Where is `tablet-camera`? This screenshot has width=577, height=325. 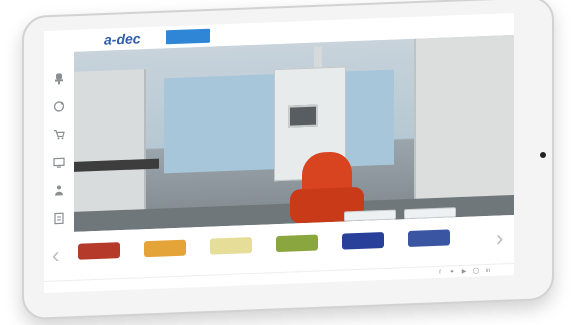 tablet-camera is located at coordinates (543, 155).